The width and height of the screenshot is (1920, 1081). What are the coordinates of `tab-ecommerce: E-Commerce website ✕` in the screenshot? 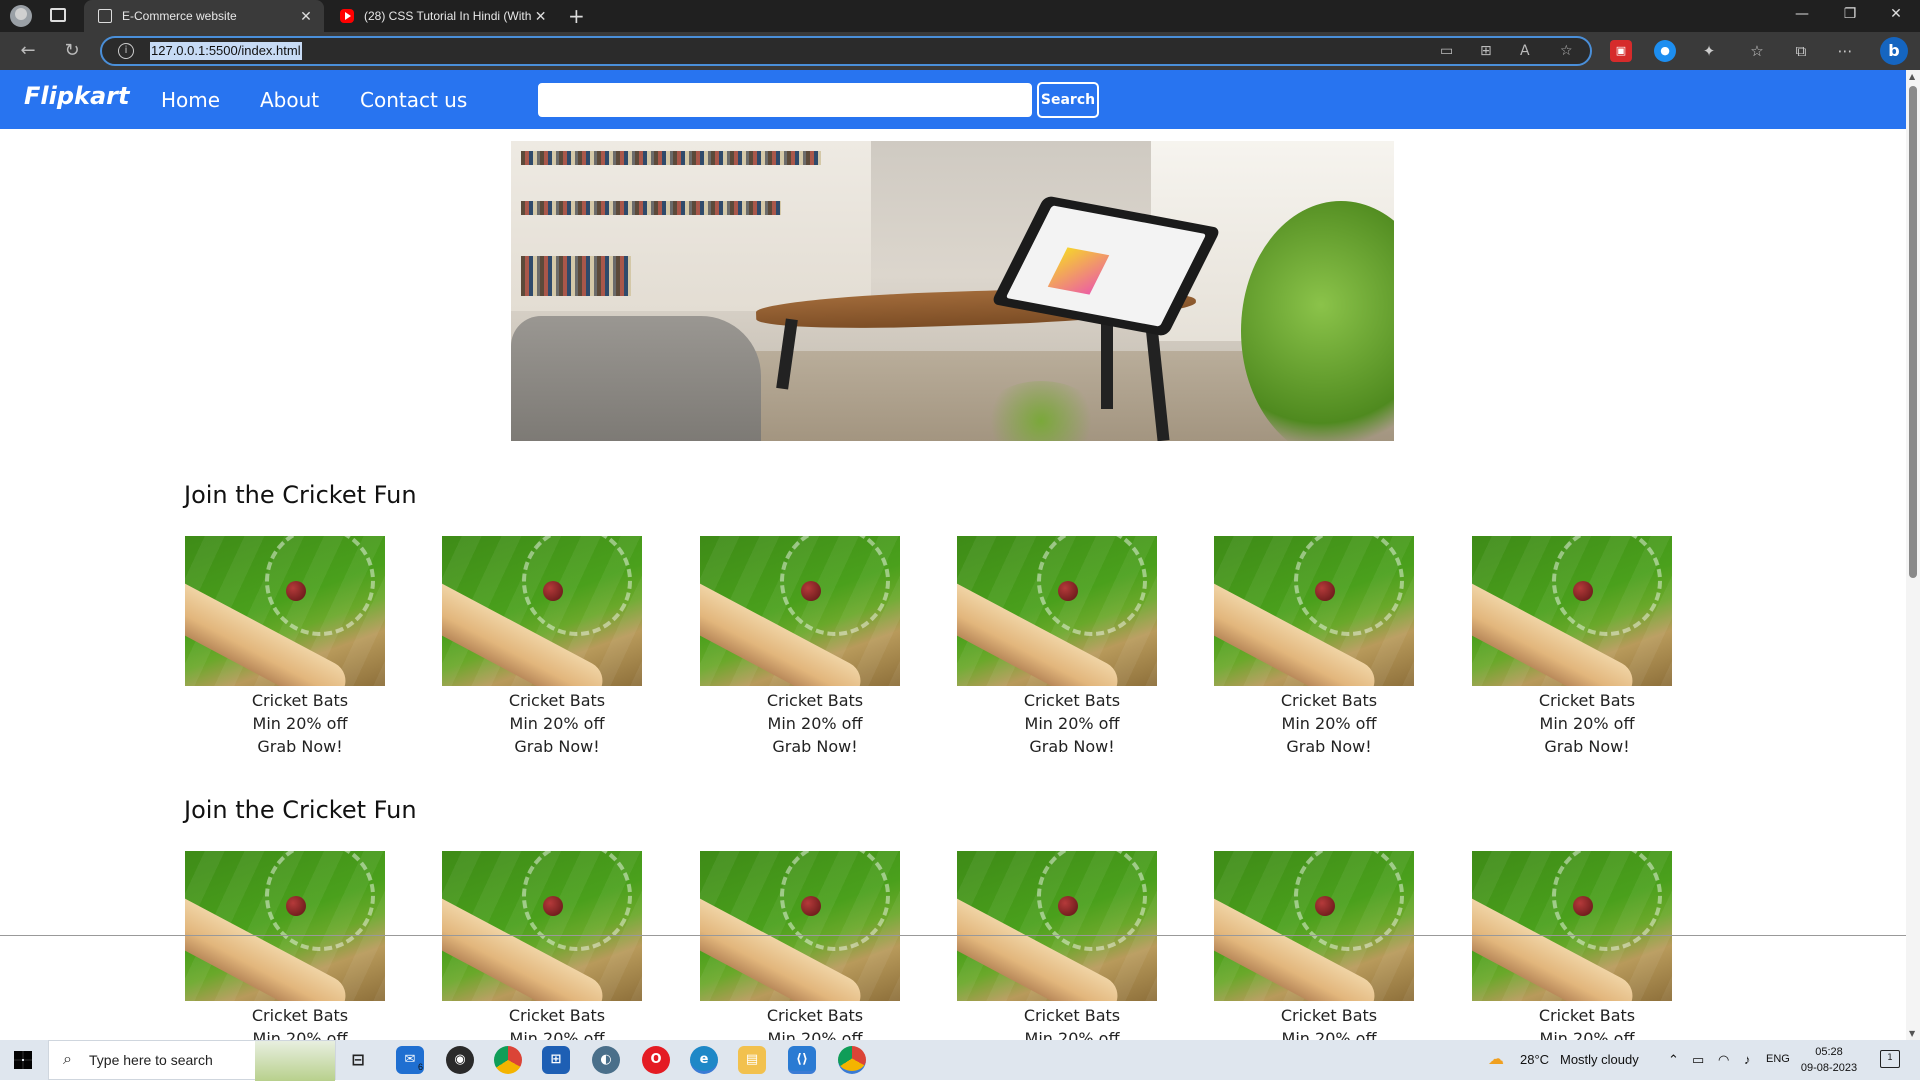 It's located at (204, 16).